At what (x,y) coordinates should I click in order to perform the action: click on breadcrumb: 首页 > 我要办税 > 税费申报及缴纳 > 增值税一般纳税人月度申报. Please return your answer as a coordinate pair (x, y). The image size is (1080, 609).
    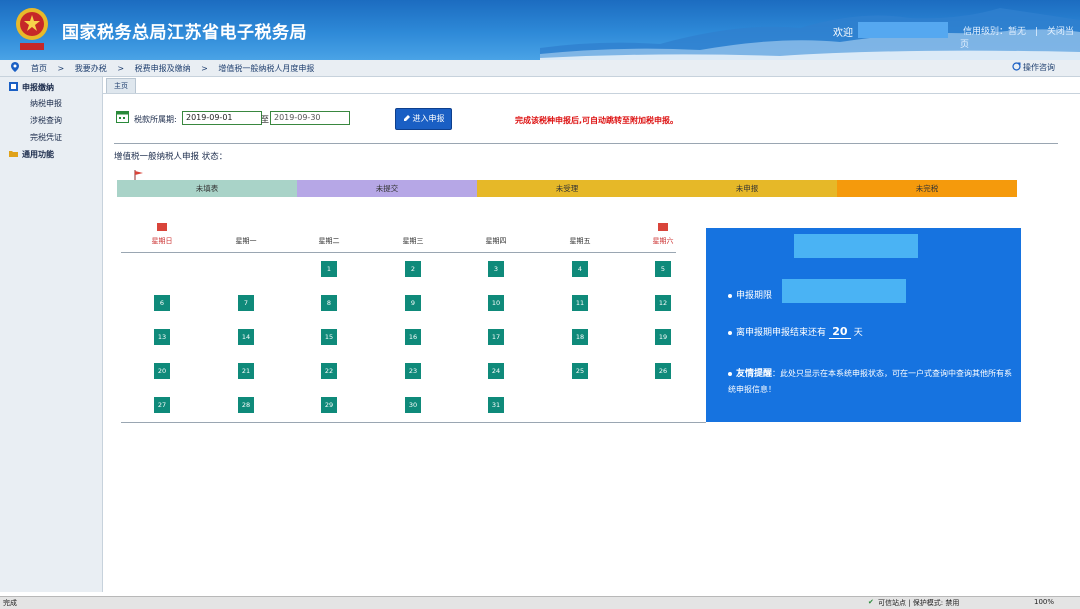
    Looking at the image, I should click on (176, 68).